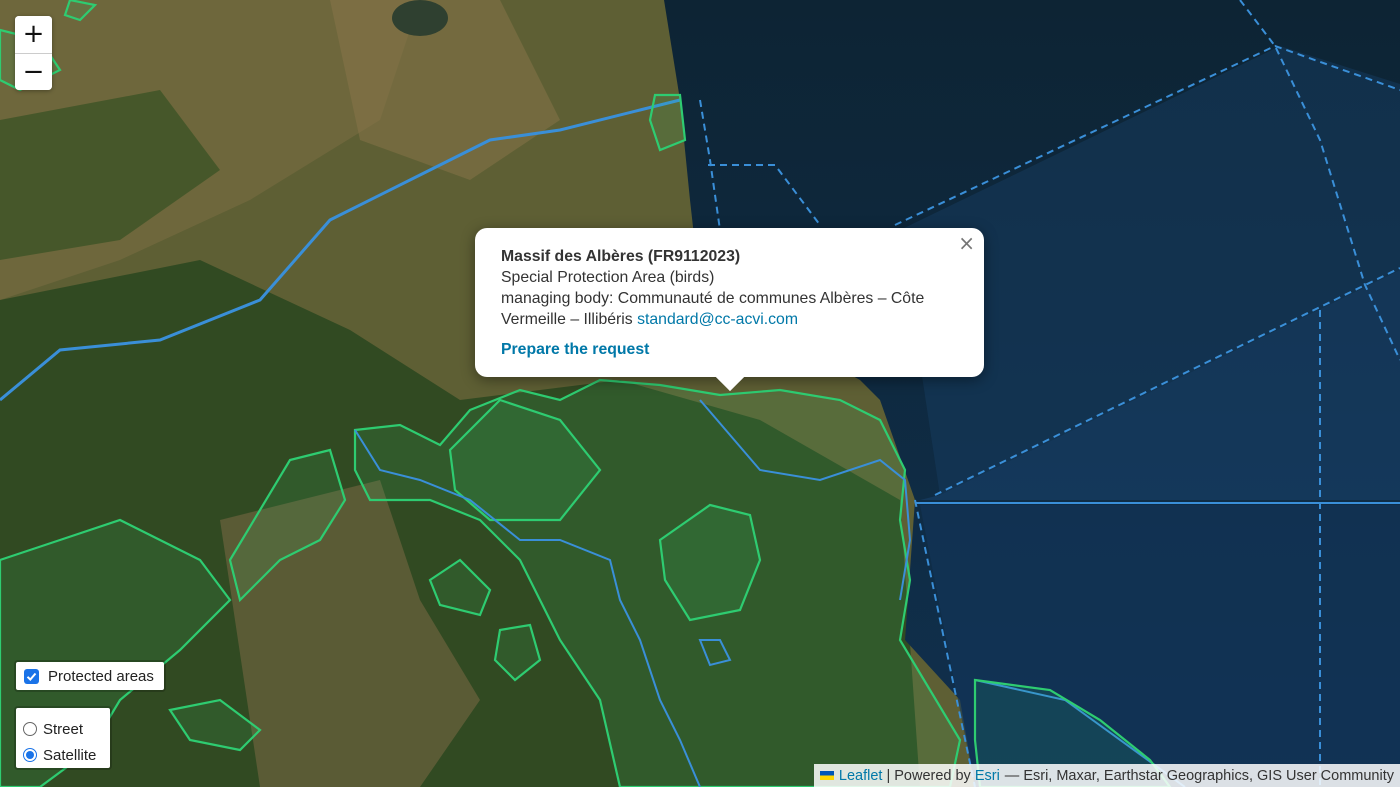  Describe the element at coordinates (33, 34) in the screenshot. I see `zoom-in-button: +` at that location.